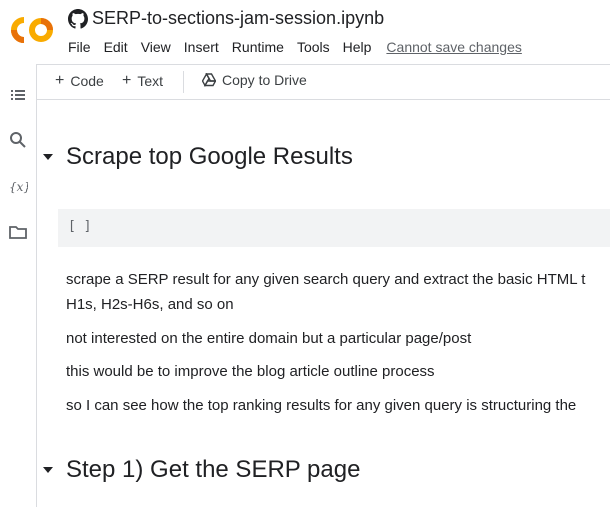 The height and width of the screenshot is (507, 610). Describe the element at coordinates (213, 469) in the screenshot. I see `section-title-2: Step 1) Get the SERP page` at that location.